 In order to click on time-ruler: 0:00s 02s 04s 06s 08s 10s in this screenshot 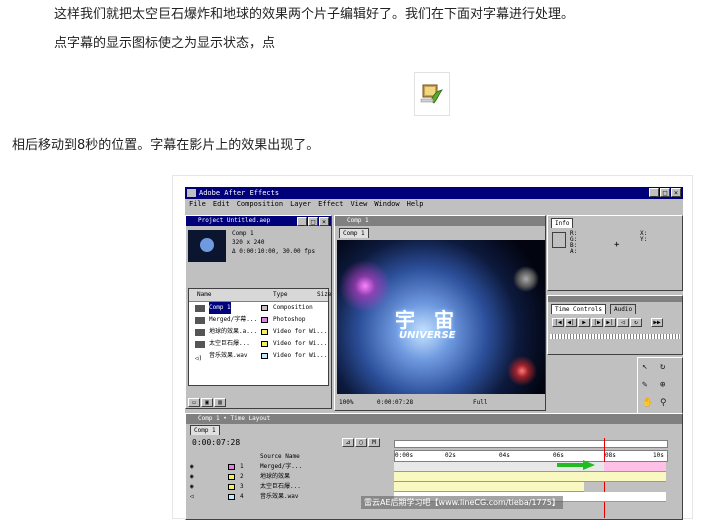, I will do `click(531, 456)`.